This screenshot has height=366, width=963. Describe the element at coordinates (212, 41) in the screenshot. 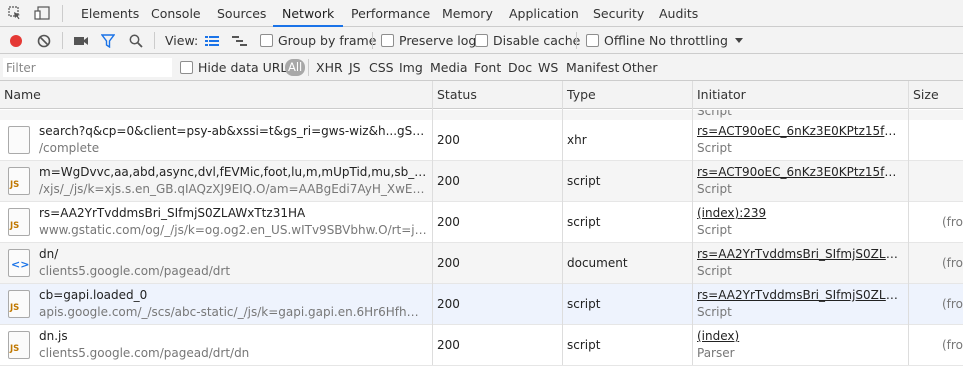

I see `large-request-rows-icon` at that location.